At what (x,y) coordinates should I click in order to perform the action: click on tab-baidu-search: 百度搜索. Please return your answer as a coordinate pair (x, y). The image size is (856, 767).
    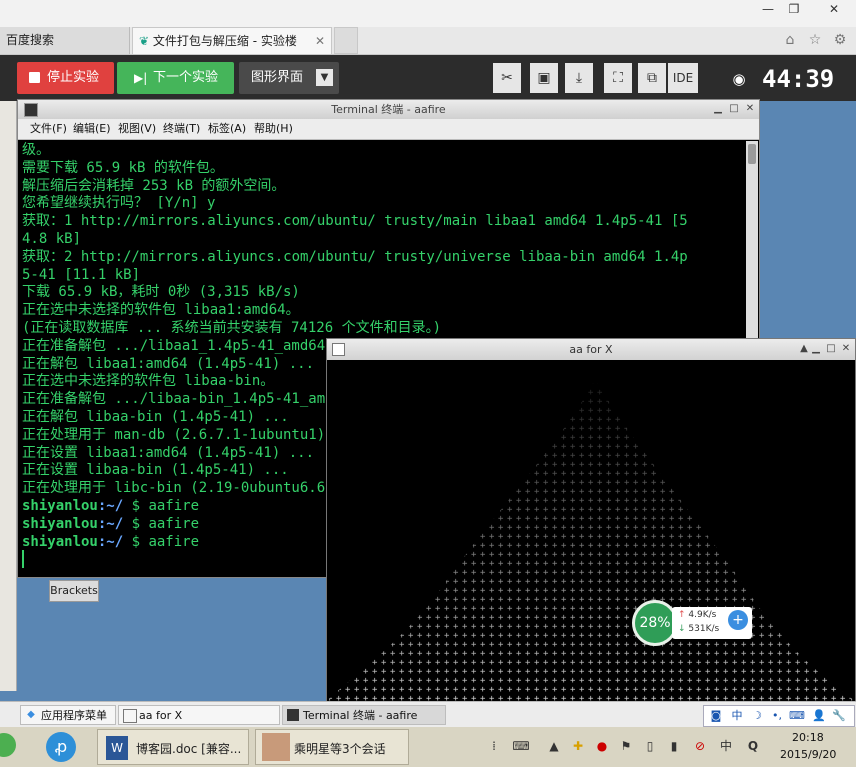
    Looking at the image, I should click on (65, 40).